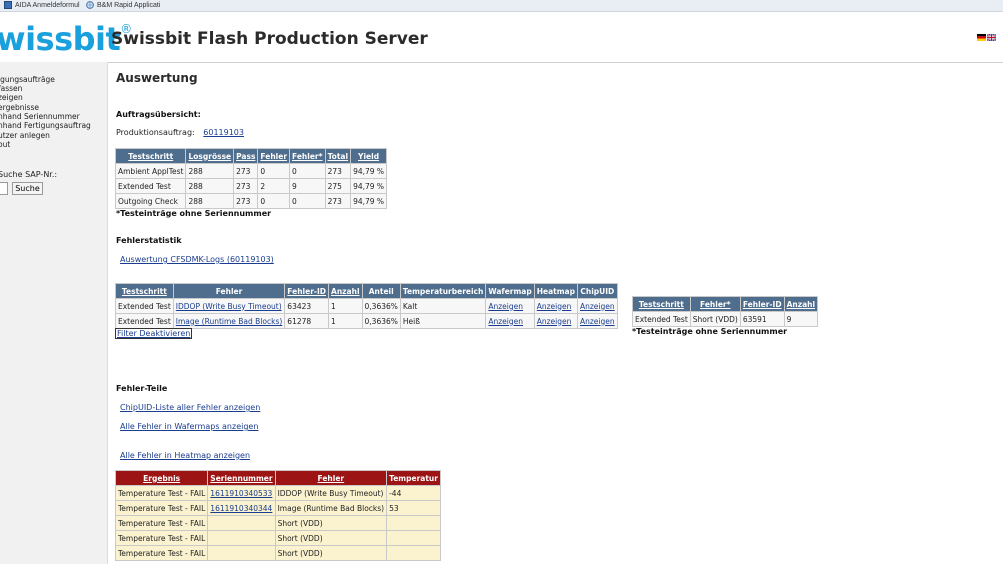 The width and height of the screenshot is (1003, 564). What do you see at coordinates (331, 508) in the screenshot?
I see `table-cell: Image (Runtime Bad Blocks)` at bounding box center [331, 508].